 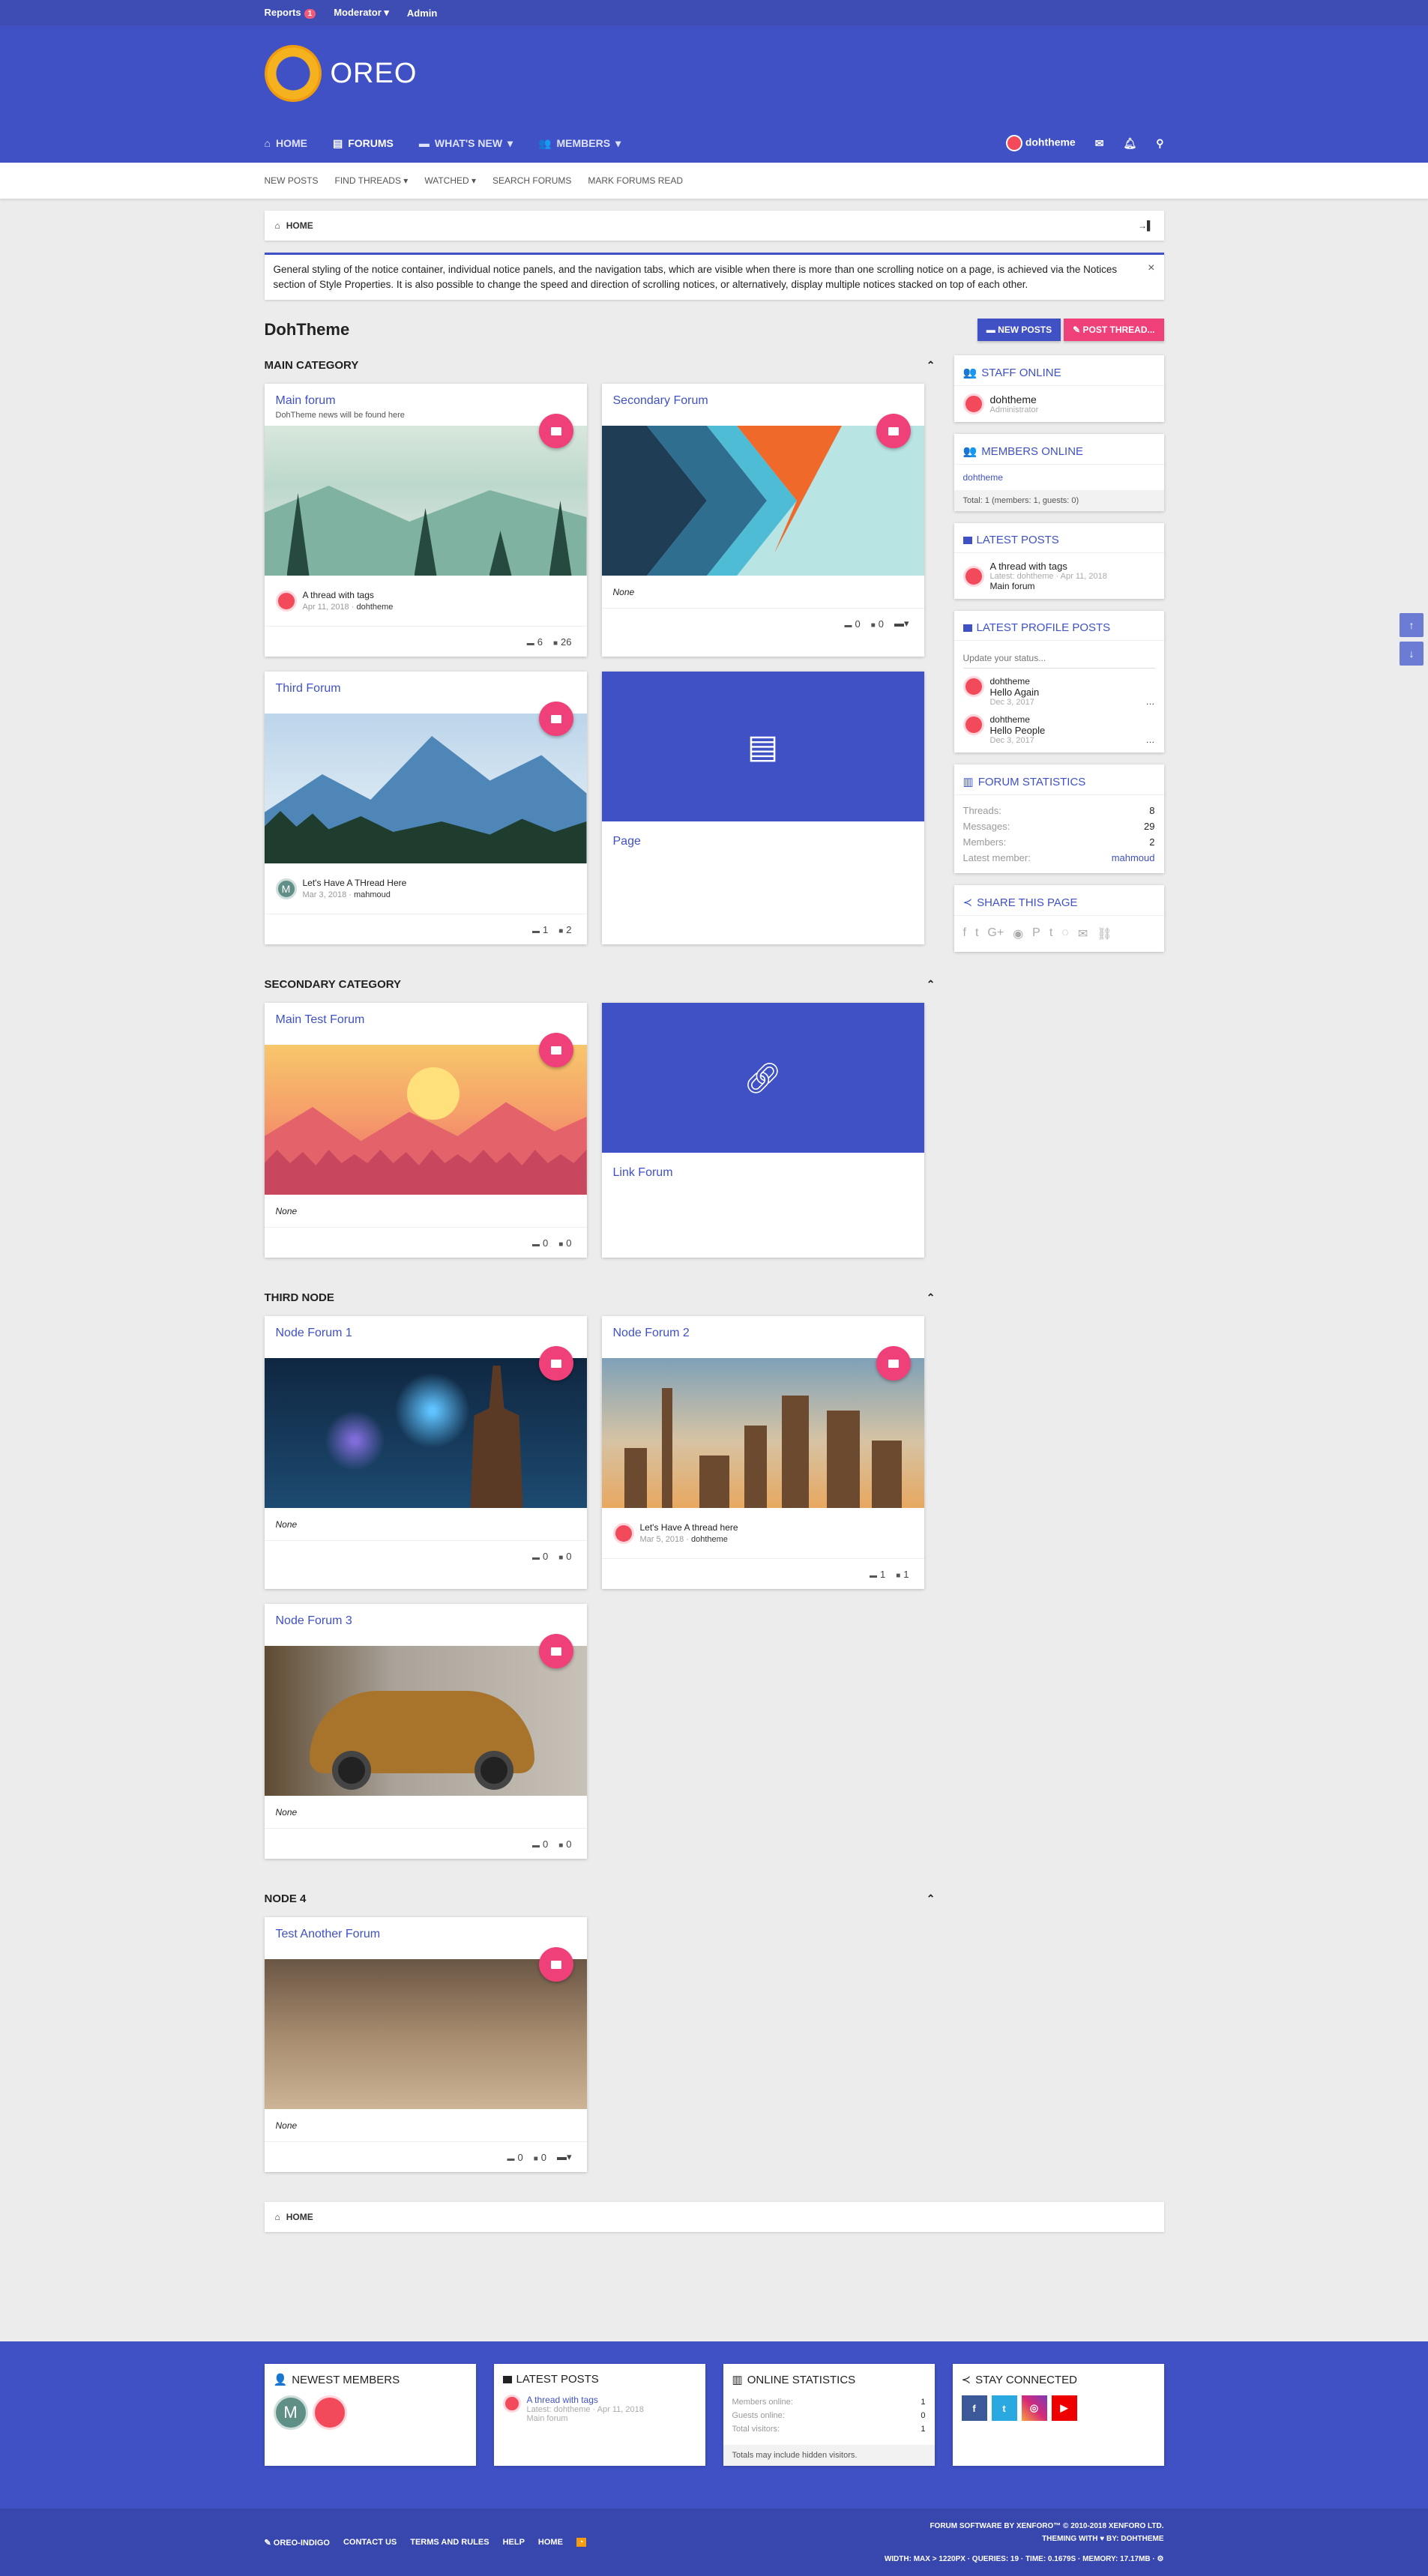 What do you see at coordinates (763, 401) in the screenshot?
I see `forum-title: Secondary Forum` at bounding box center [763, 401].